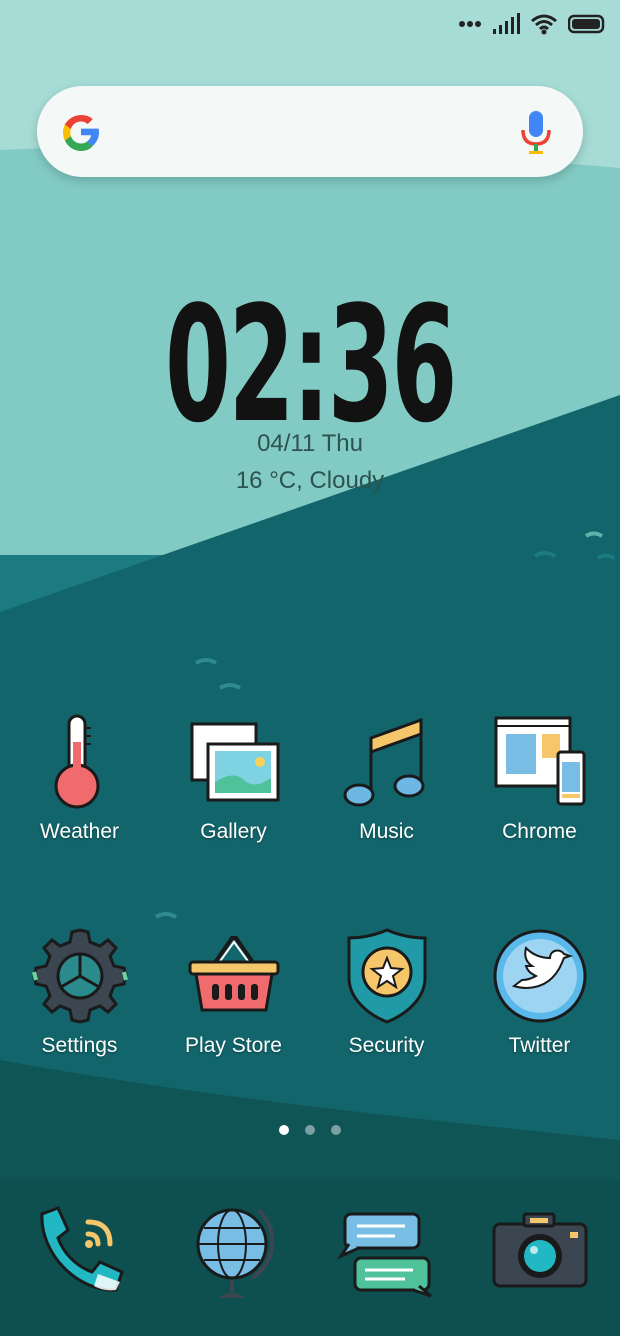  Describe the element at coordinates (234, 762) in the screenshot. I see `pictures-icon` at that location.